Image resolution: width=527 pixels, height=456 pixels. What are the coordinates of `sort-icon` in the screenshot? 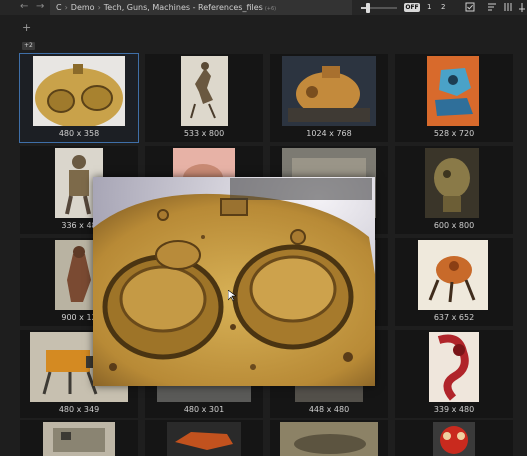 It's located at (492, 7).